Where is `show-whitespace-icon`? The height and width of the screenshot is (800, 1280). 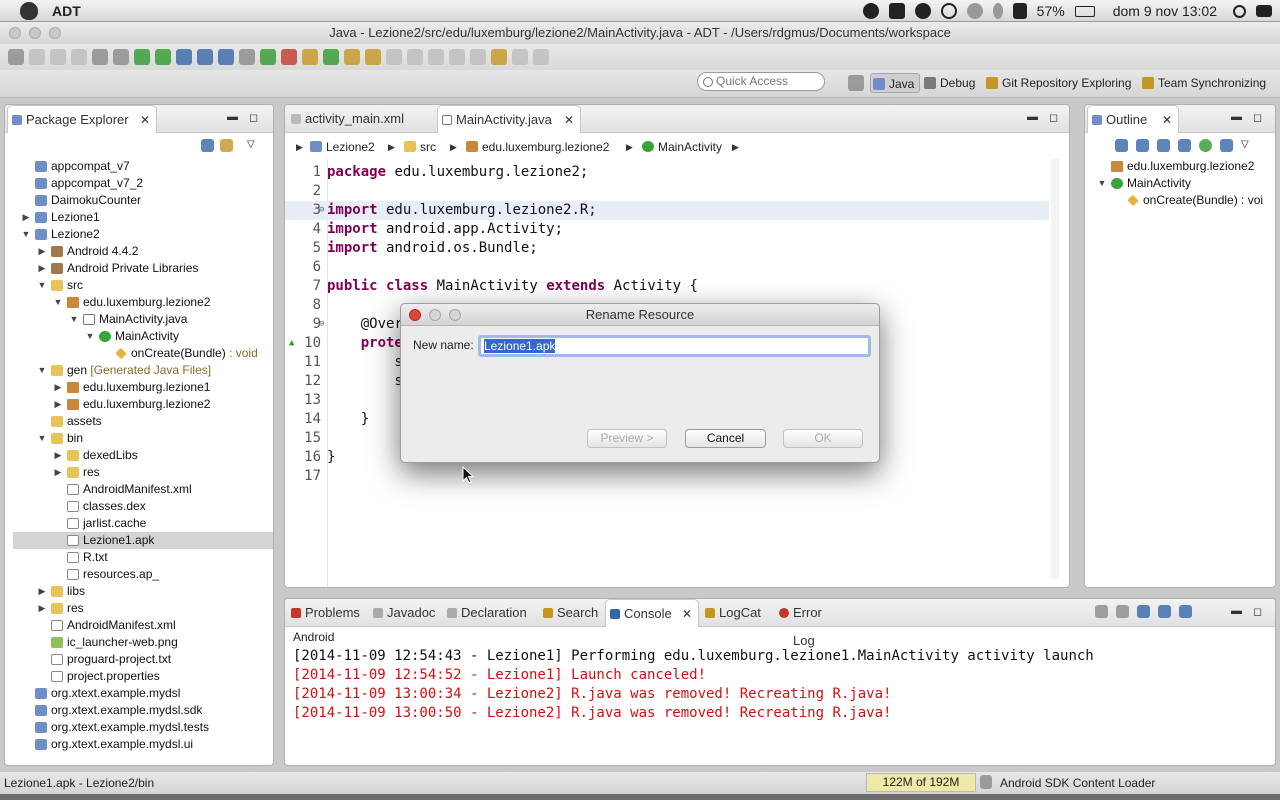
show-whitespace-icon is located at coordinates (436, 57).